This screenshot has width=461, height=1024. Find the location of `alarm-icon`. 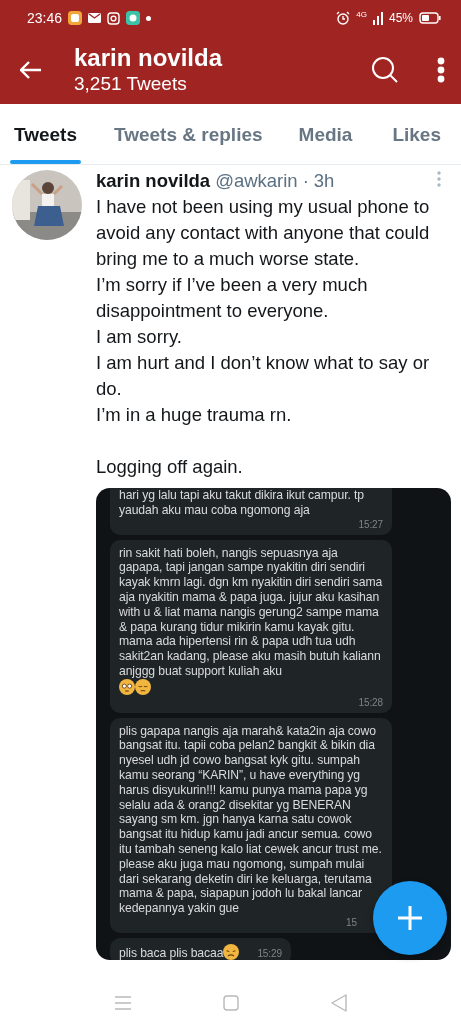

alarm-icon is located at coordinates (343, 18).